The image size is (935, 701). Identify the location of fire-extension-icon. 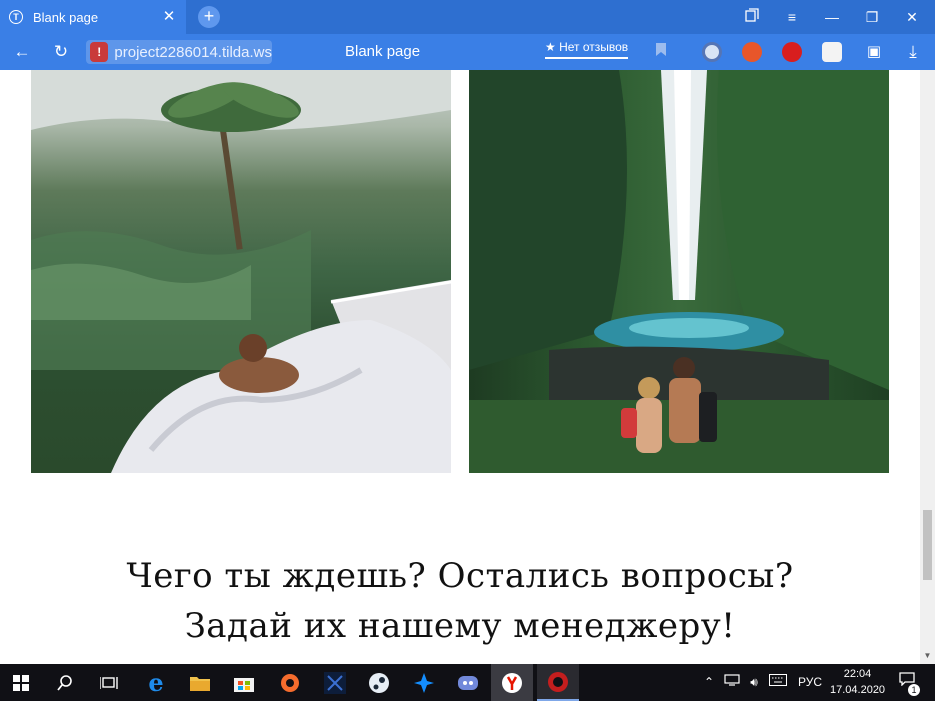
(752, 52).